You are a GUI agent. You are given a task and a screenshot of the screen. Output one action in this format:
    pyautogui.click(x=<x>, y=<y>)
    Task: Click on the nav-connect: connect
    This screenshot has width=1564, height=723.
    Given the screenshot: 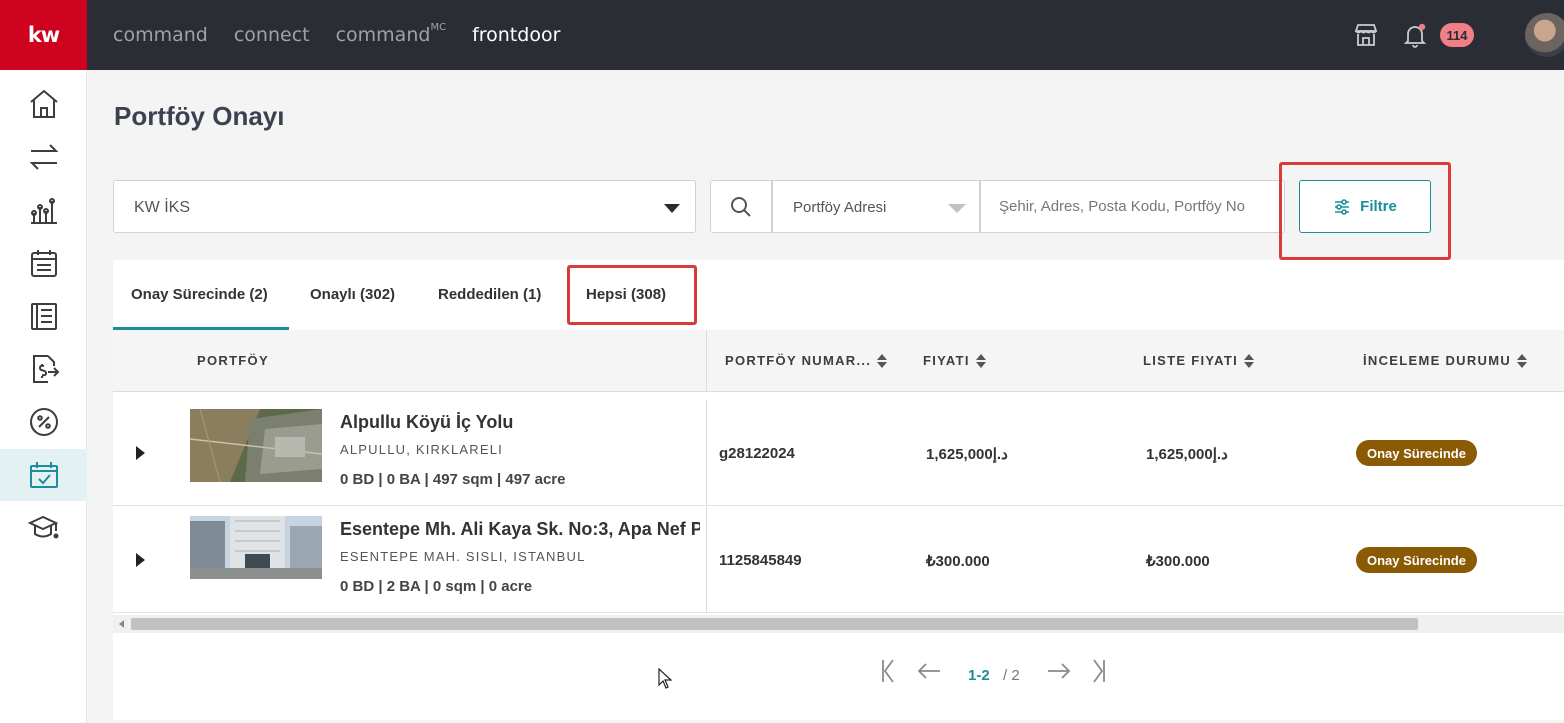 What is the action you would take?
    pyautogui.click(x=272, y=35)
    